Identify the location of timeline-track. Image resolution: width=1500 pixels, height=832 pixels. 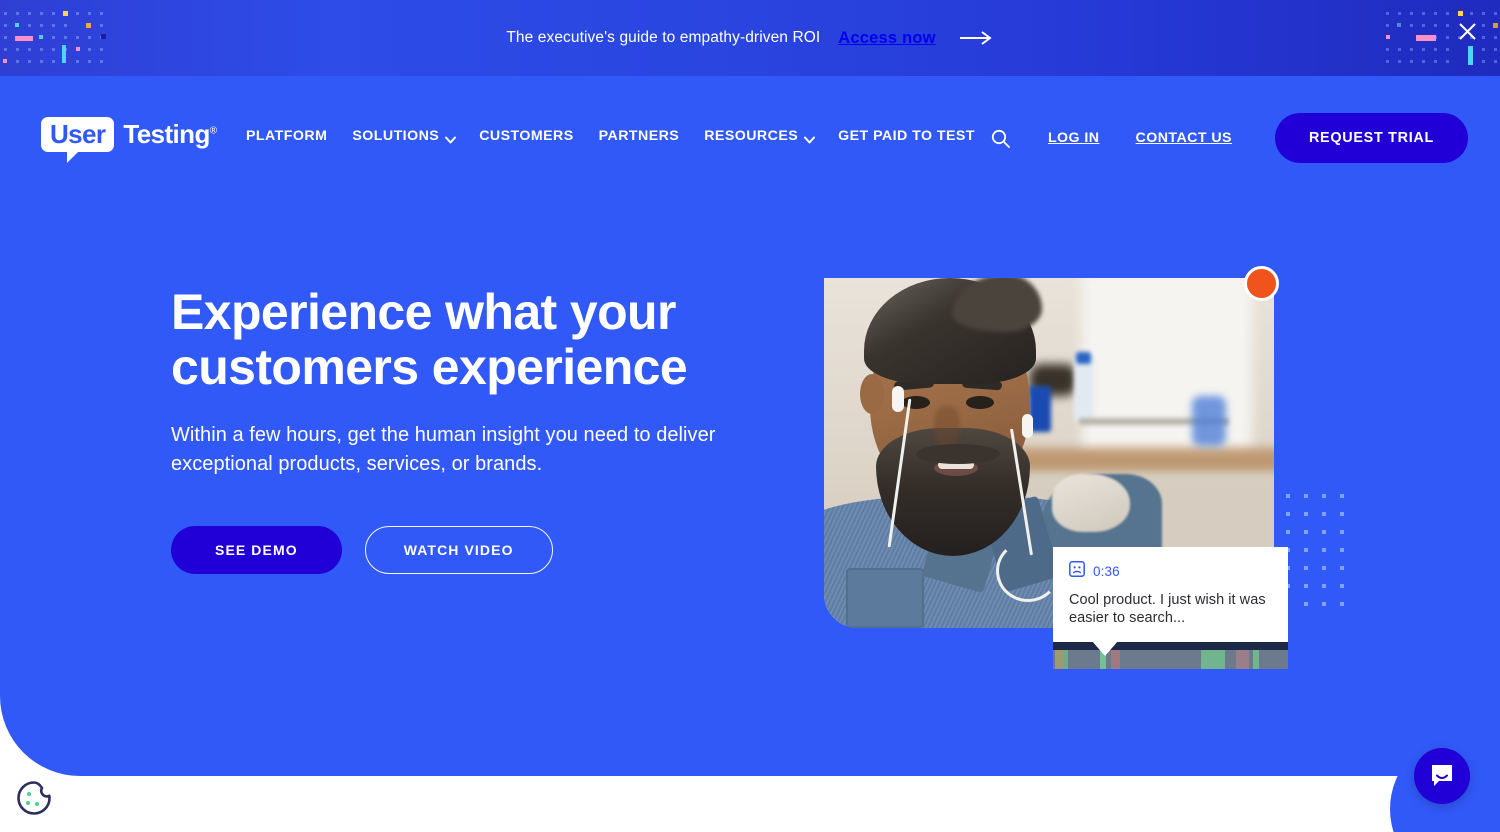
(1170, 659).